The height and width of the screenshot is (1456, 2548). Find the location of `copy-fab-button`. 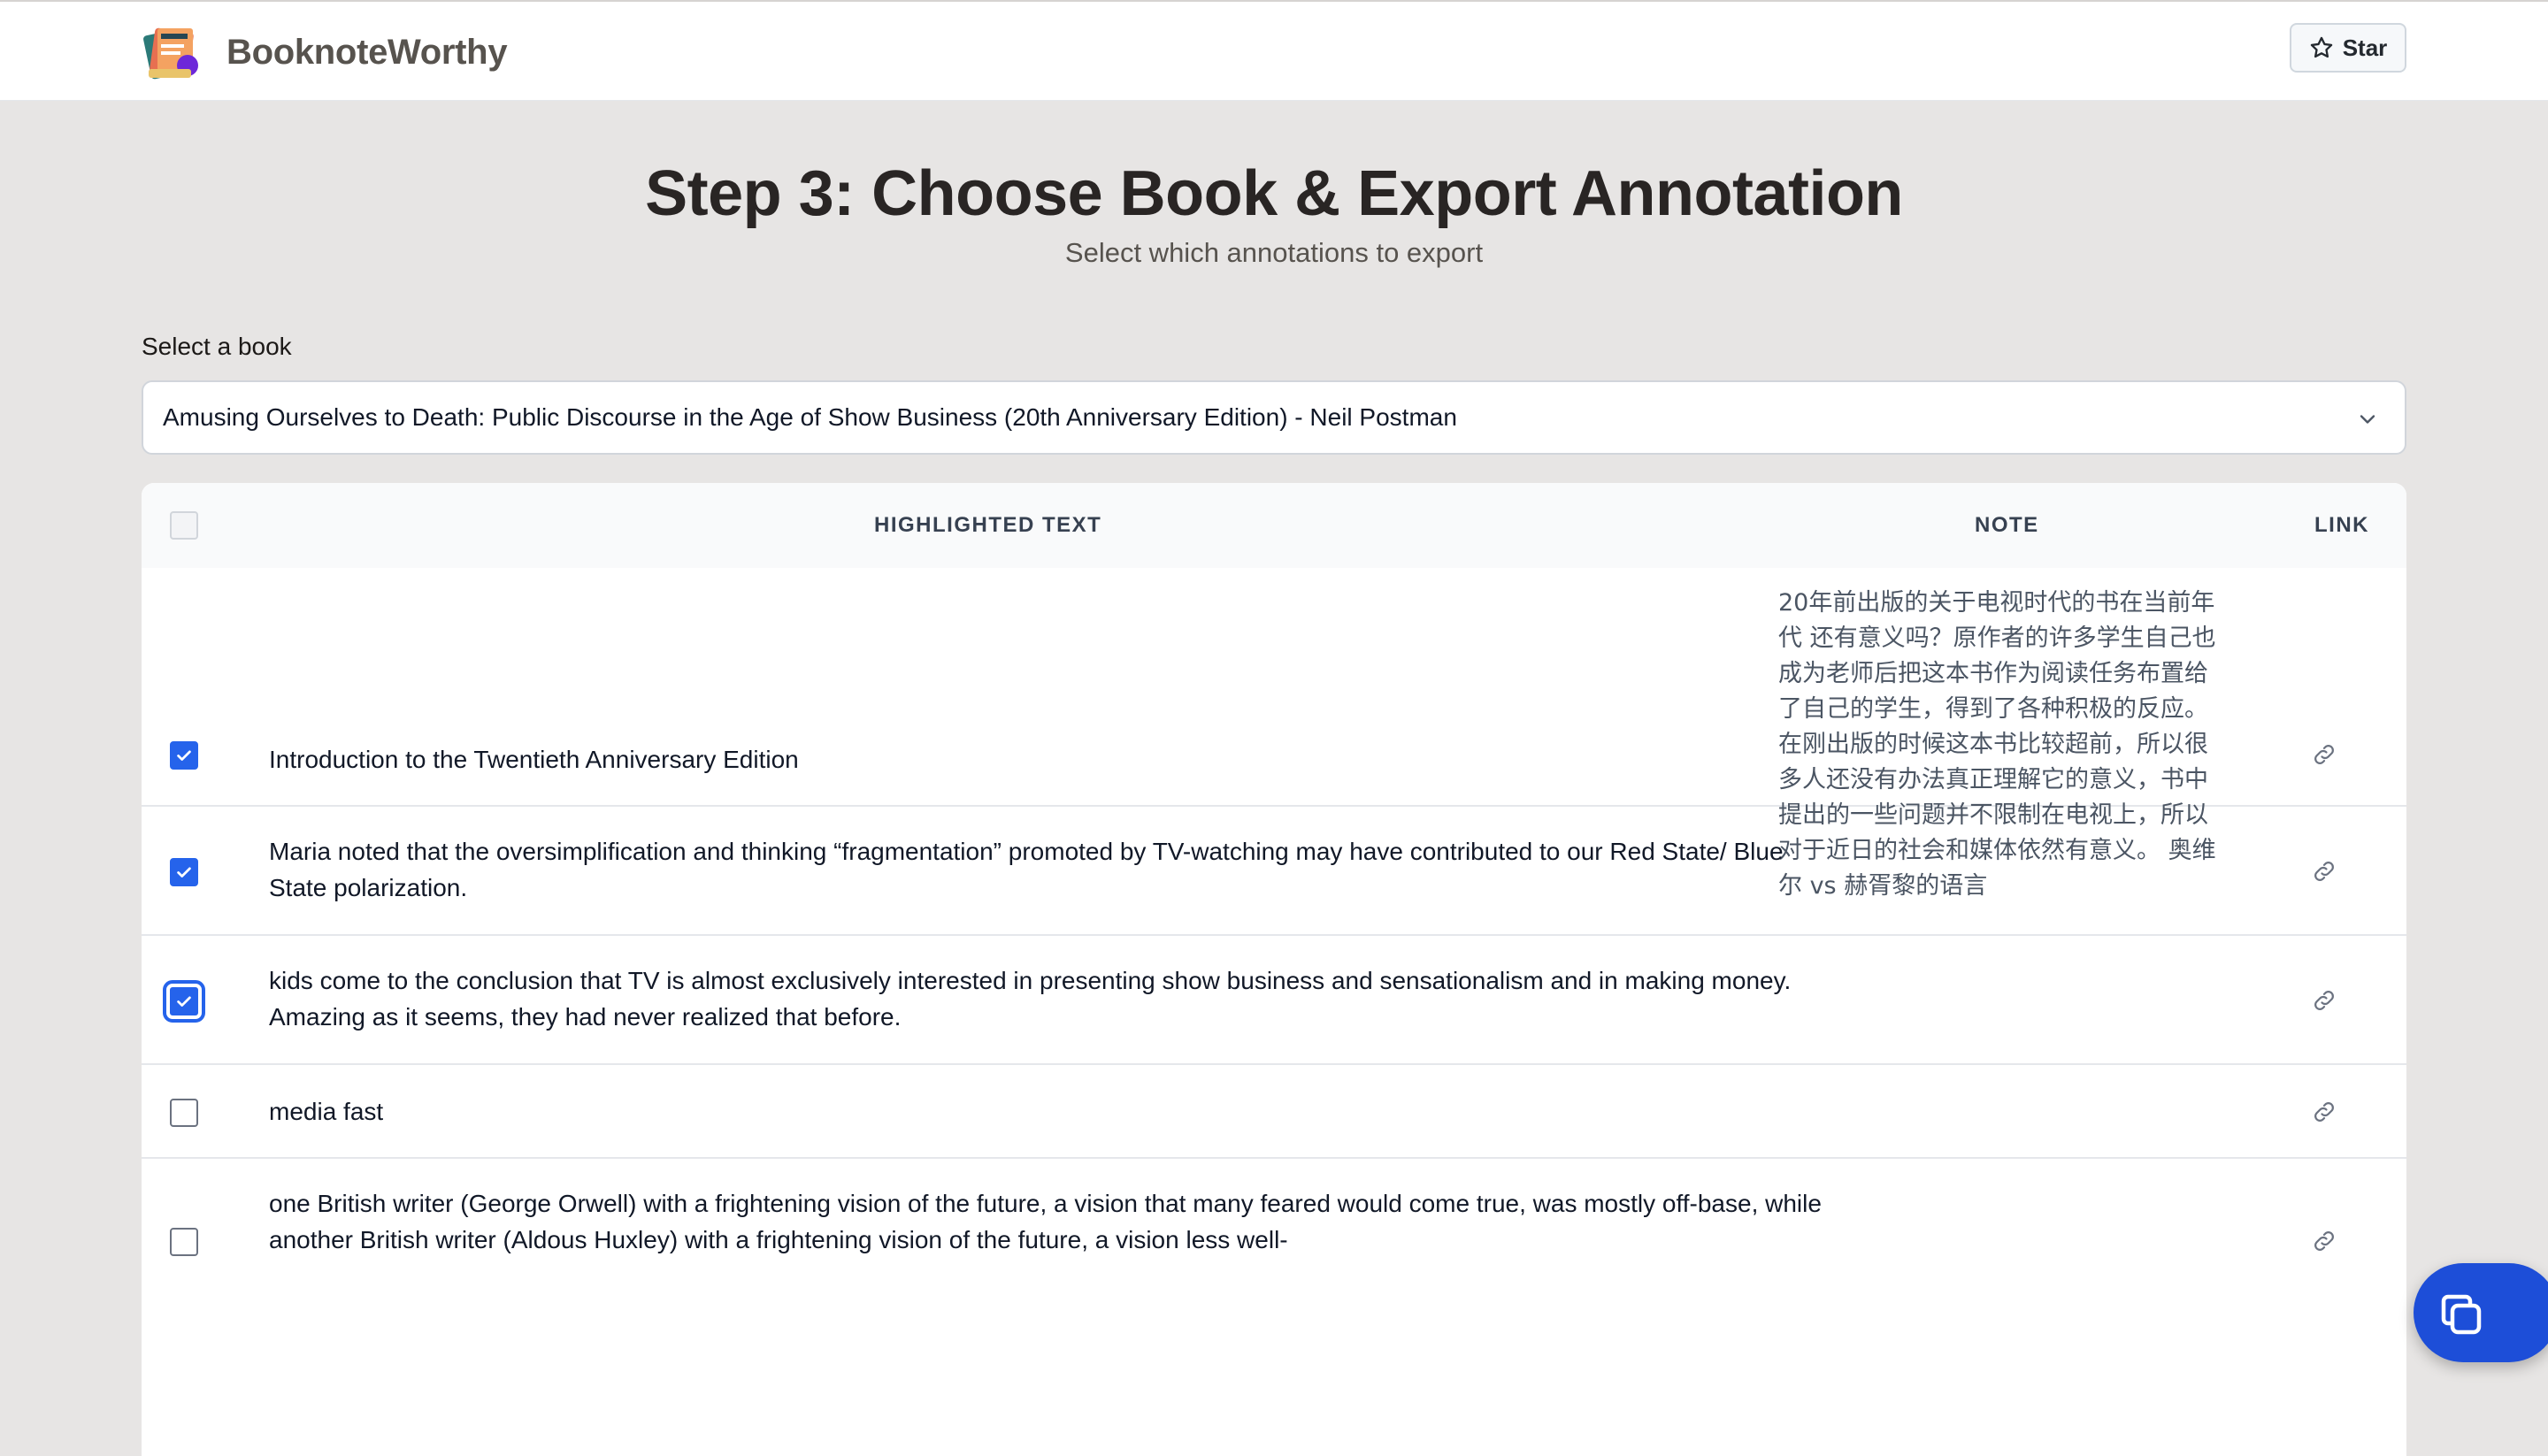

copy-fab-button is located at coordinates (2481, 1312).